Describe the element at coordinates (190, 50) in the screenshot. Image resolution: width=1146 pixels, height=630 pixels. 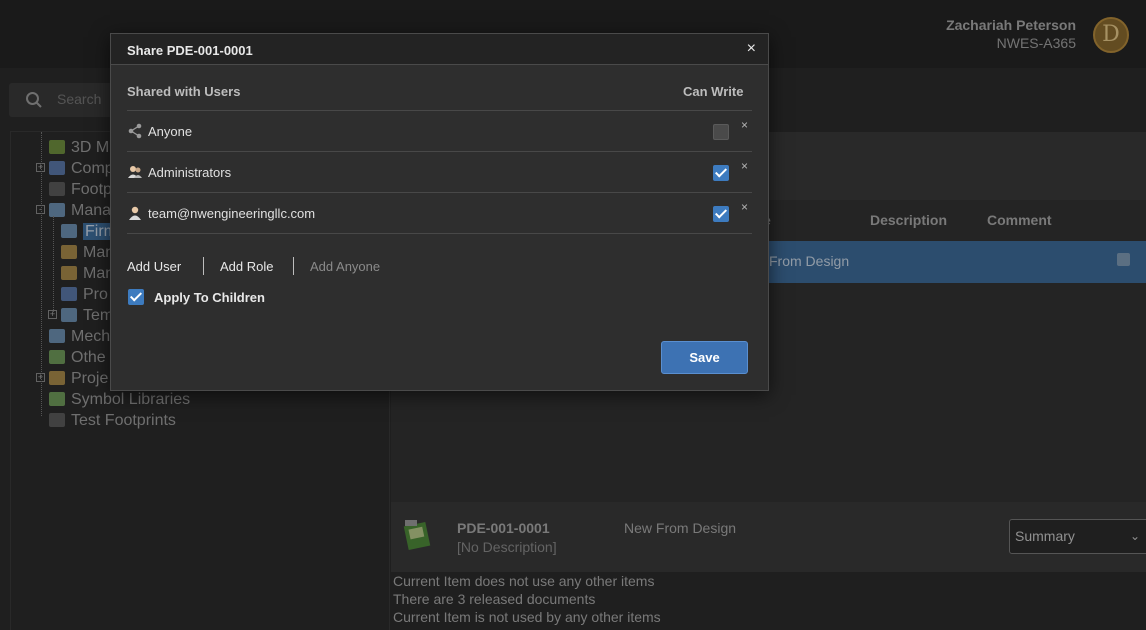
I see `dialog-title: Share PDE-001-0001` at that location.